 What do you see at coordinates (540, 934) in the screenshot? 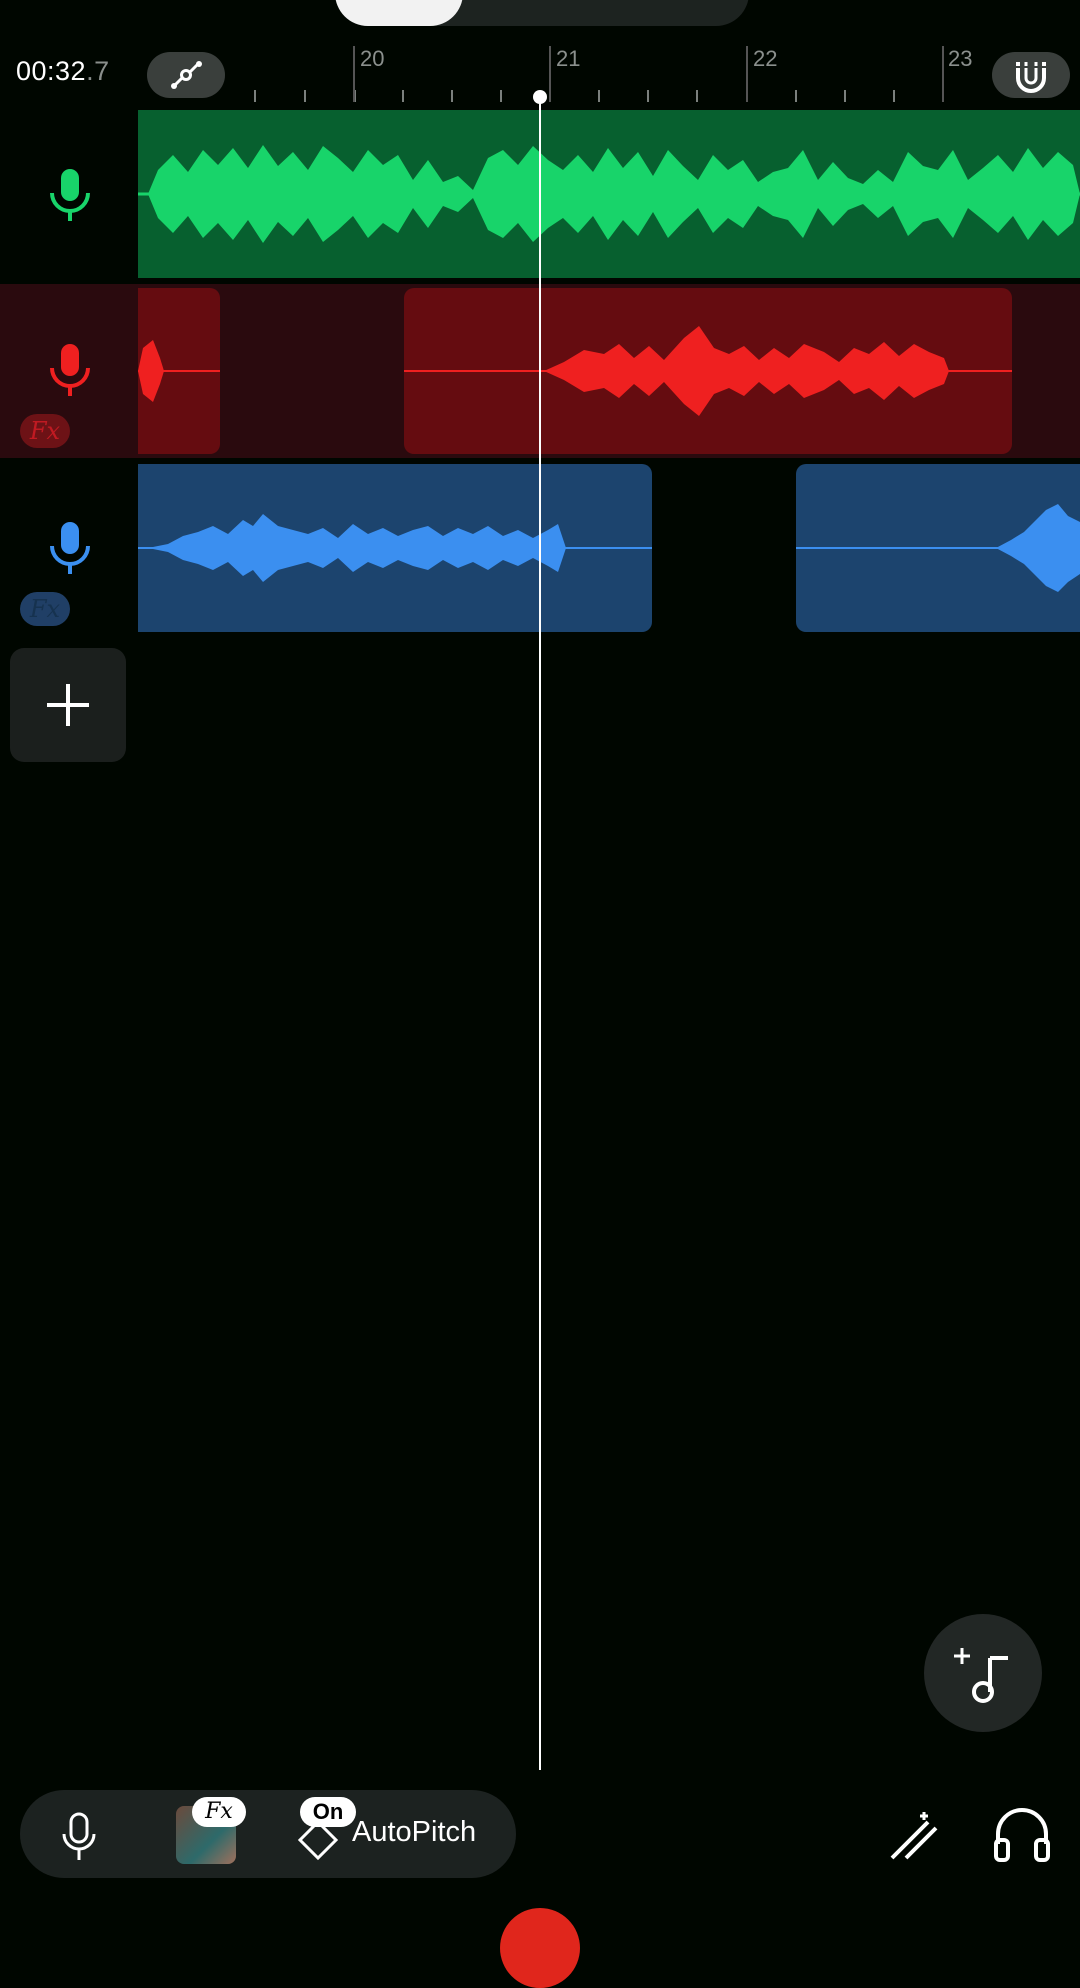
I see `playhead` at bounding box center [540, 934].